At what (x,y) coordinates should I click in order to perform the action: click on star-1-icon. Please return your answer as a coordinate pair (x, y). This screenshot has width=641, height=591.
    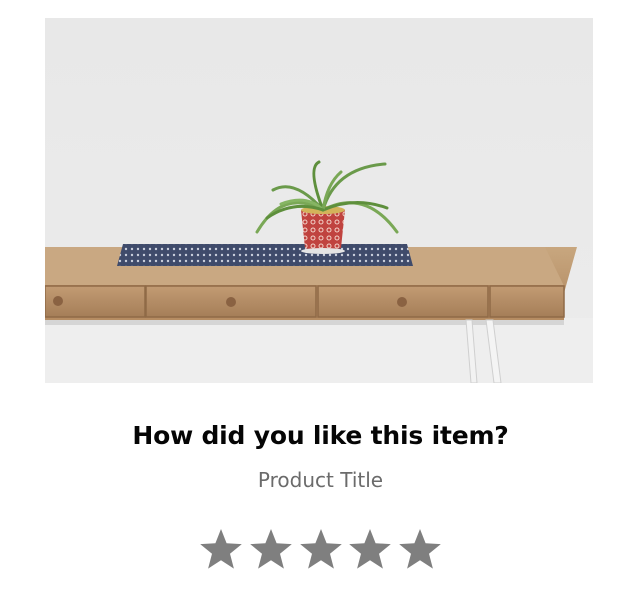
    Looking at the image, I should click on (221, 549).